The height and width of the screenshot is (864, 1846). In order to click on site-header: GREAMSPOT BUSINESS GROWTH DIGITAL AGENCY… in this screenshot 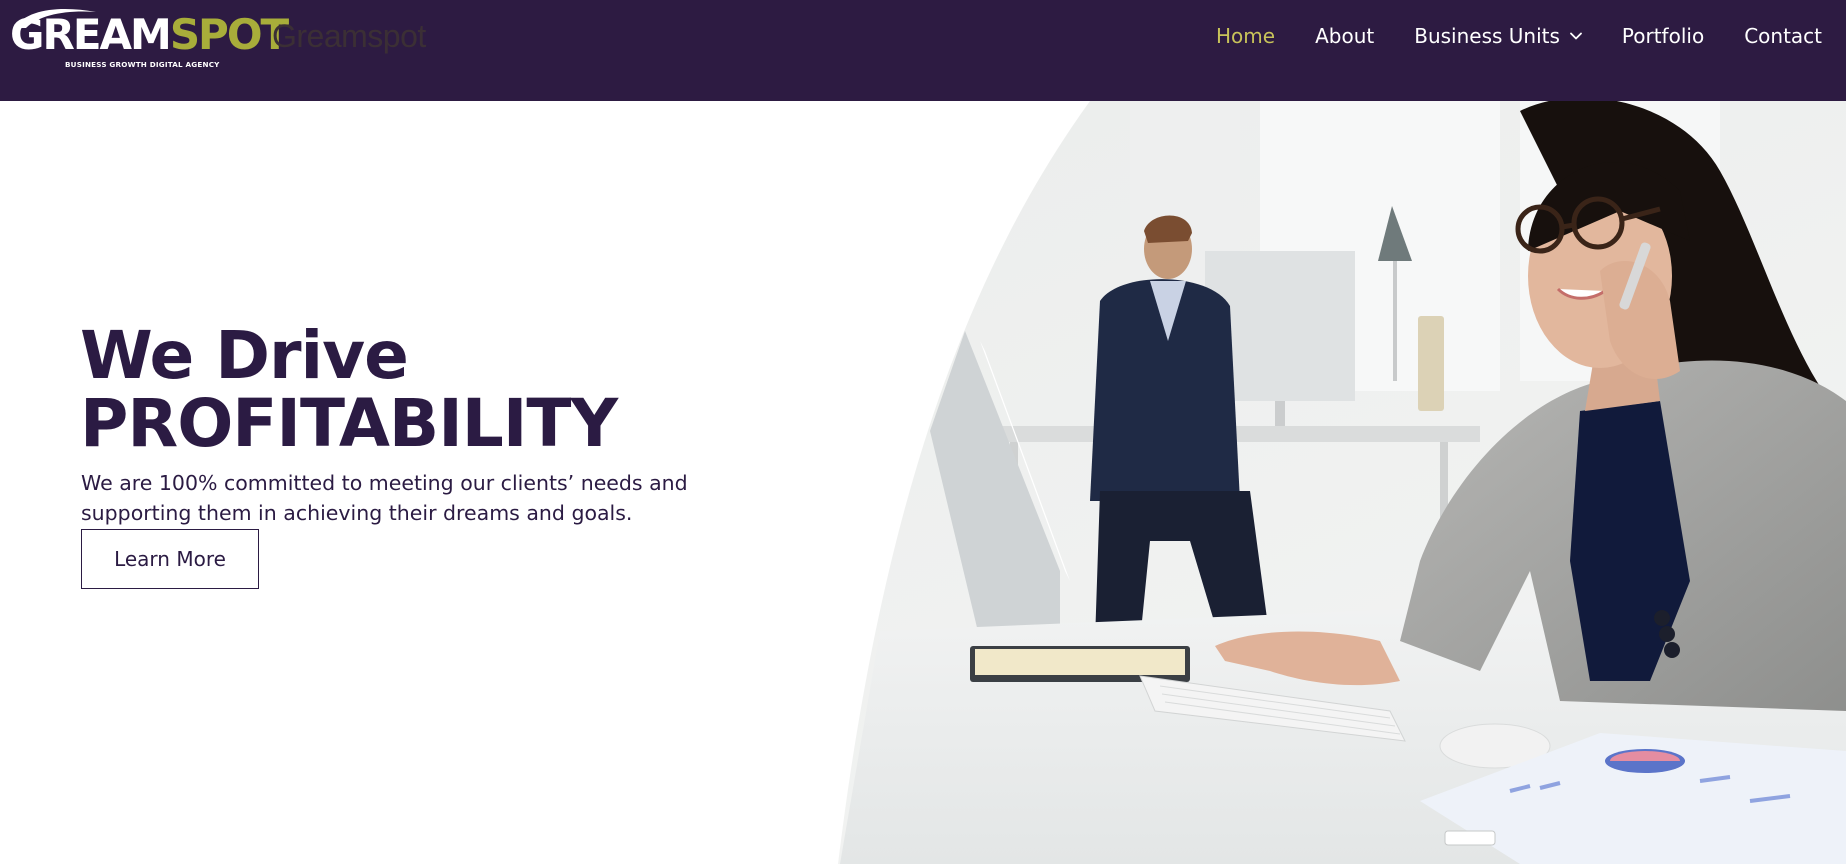, I will do `click(923, 50)`.